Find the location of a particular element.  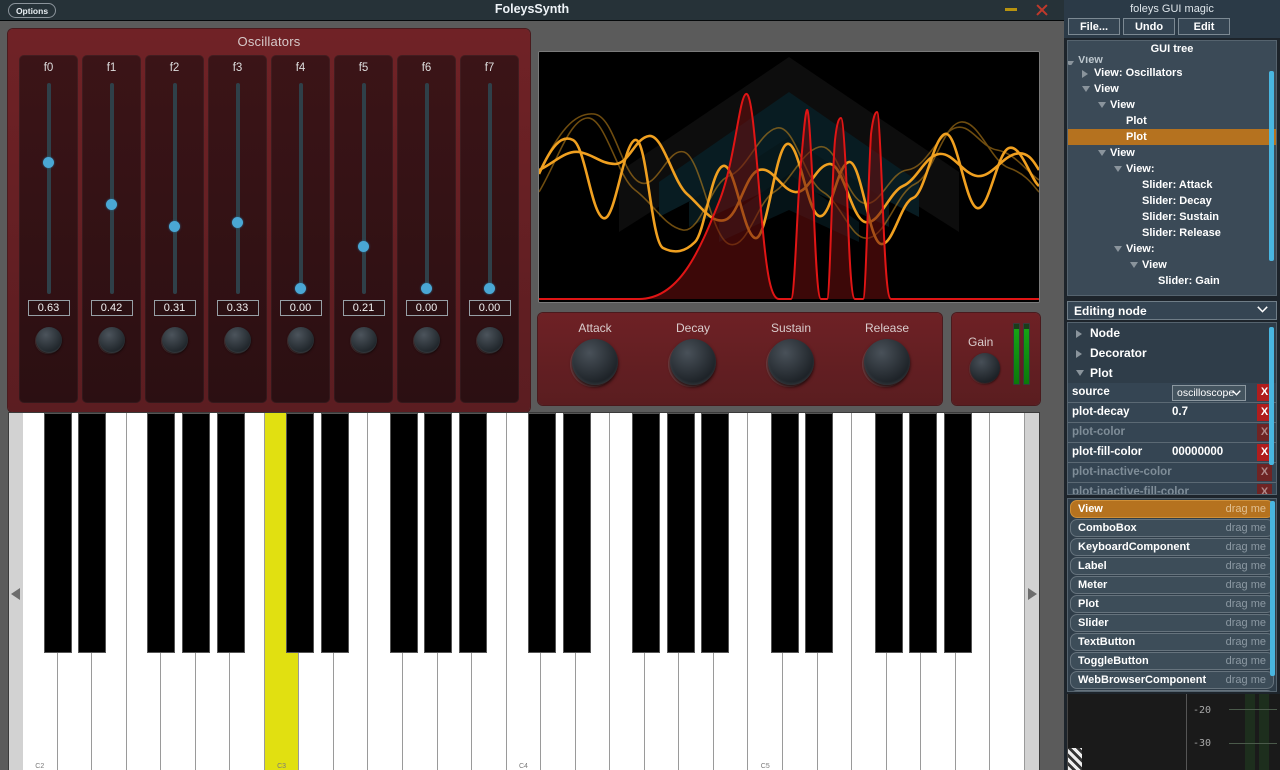

property-clear-button-plot-inactive-color: X is located at coordinates (1264, 472).